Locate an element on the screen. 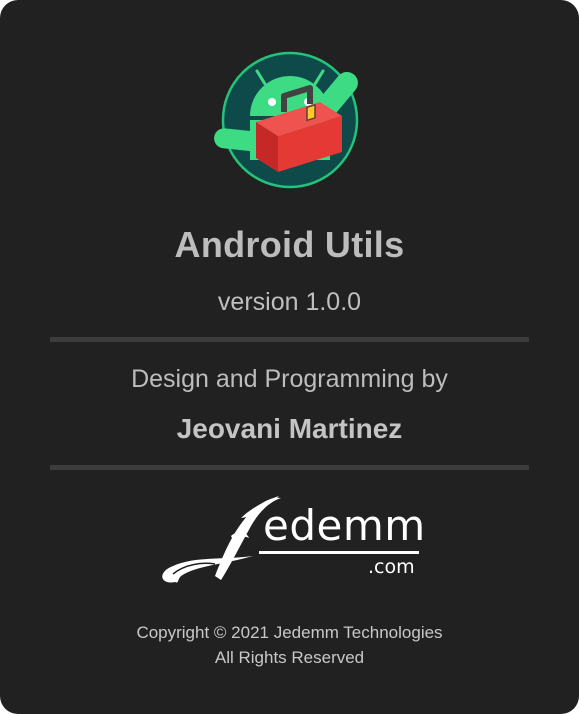  author-name: Jeovani Martinez is located at coordinates (289, 428).